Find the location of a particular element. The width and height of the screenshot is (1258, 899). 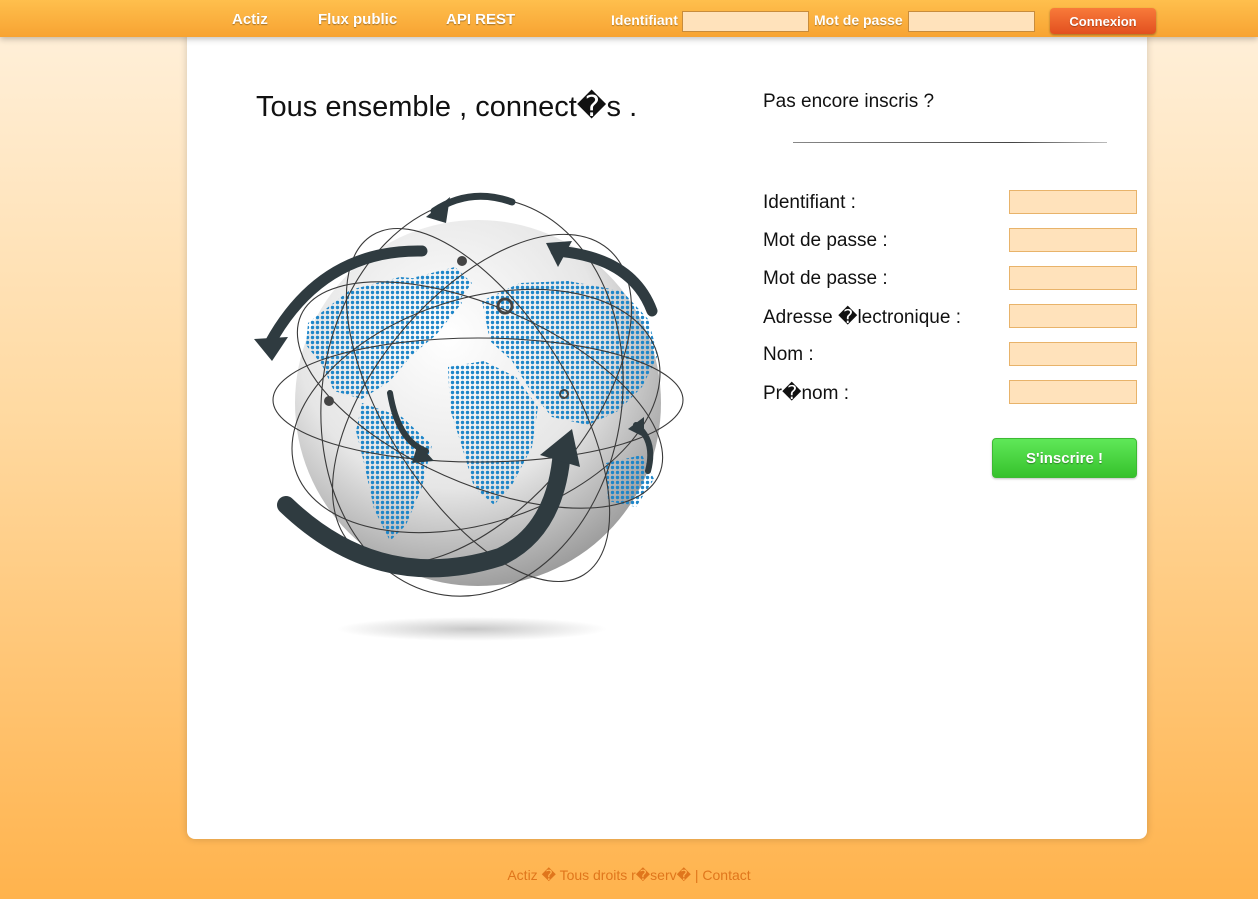

login-password-label: Mot de passe is located at coordinates (858, 20).